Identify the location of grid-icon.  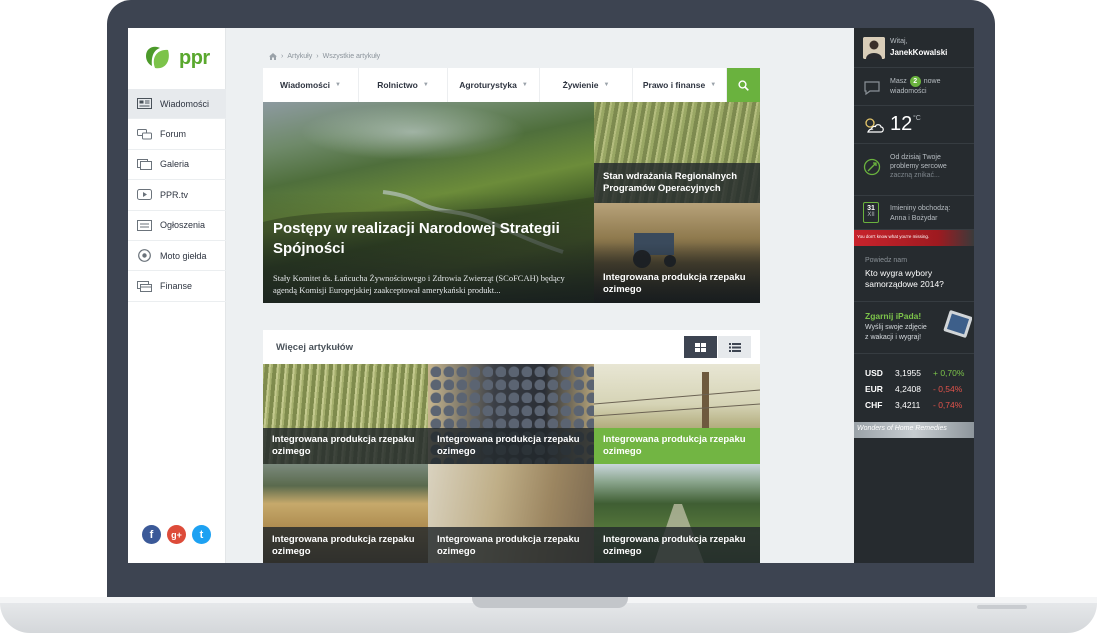
(700, 347).